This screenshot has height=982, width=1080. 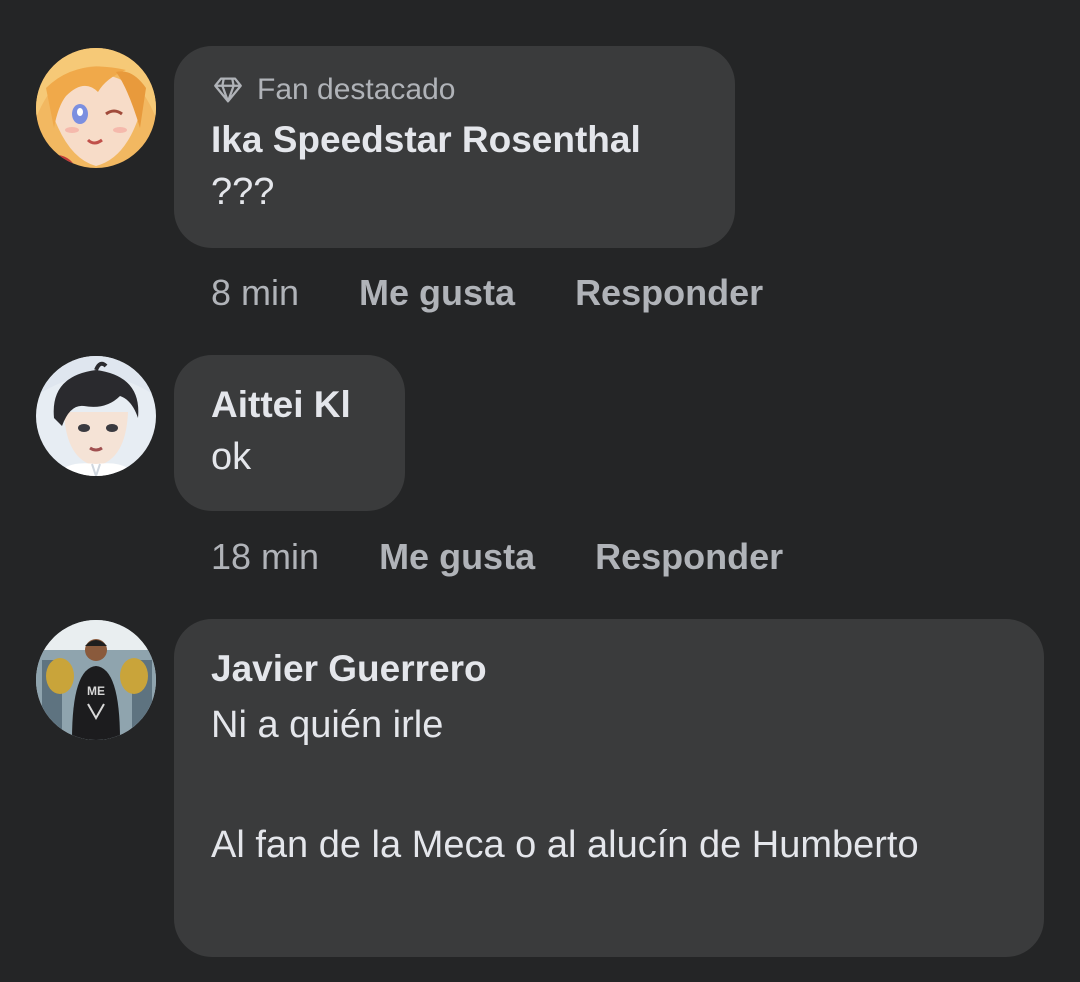 I want to click on comment-author: Aittei Kl, so click(x=290, y=405).